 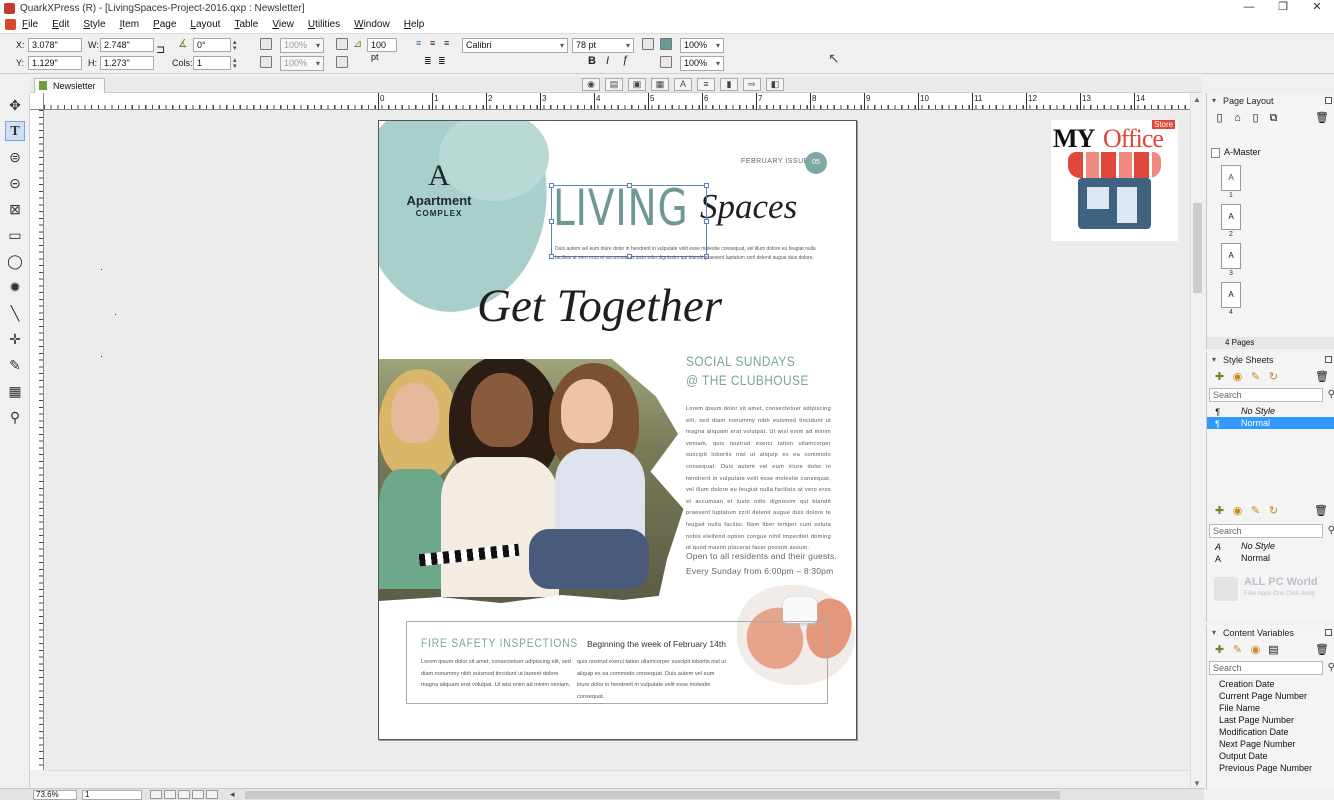 I want to click on scroll-down-icon: ▼, so click(x=1197, y=783).